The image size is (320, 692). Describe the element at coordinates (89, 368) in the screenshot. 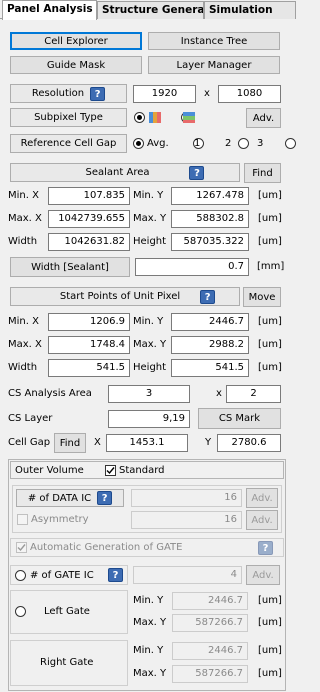

I see `start-width-input: 541.5` at that location.